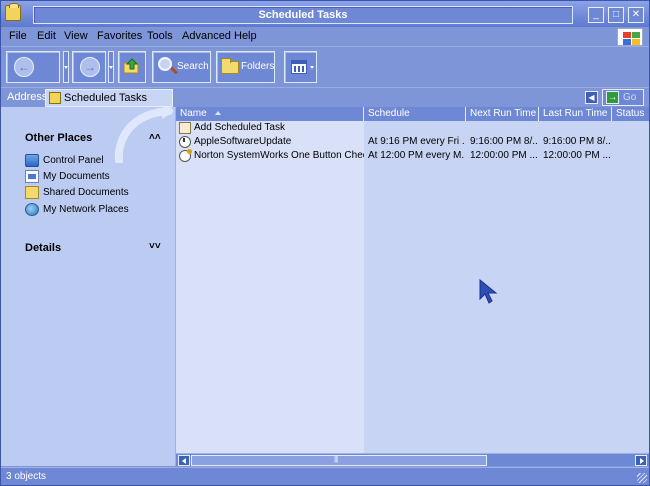 This screenshot has width=650, height=486. What do you see at coordinates (591, 97) in the screenshot?
I see `address-dropdown-icon: ◀` at bounding box center [591, 97].